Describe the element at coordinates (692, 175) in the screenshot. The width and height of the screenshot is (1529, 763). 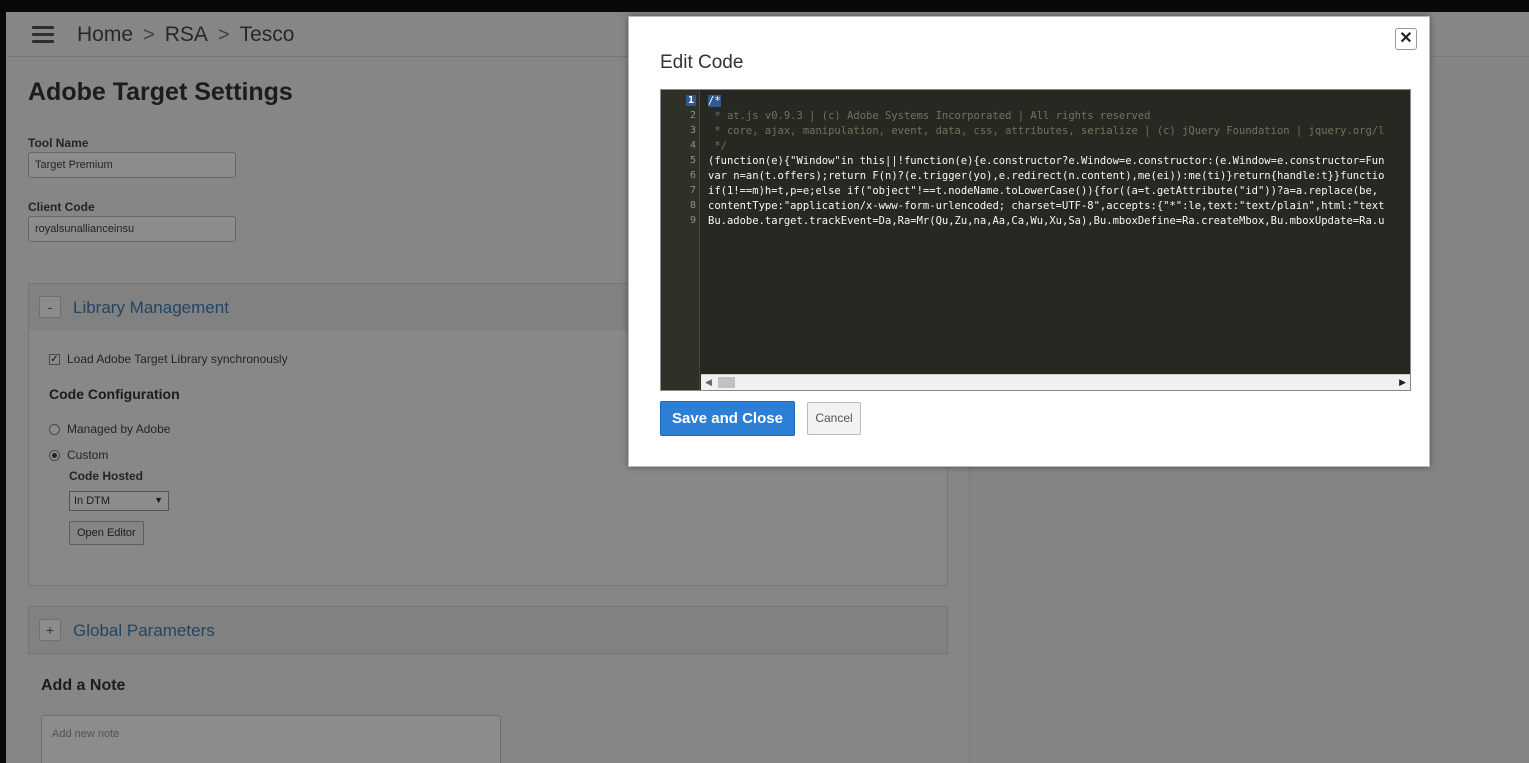
I see `line-number: 6` at that location.